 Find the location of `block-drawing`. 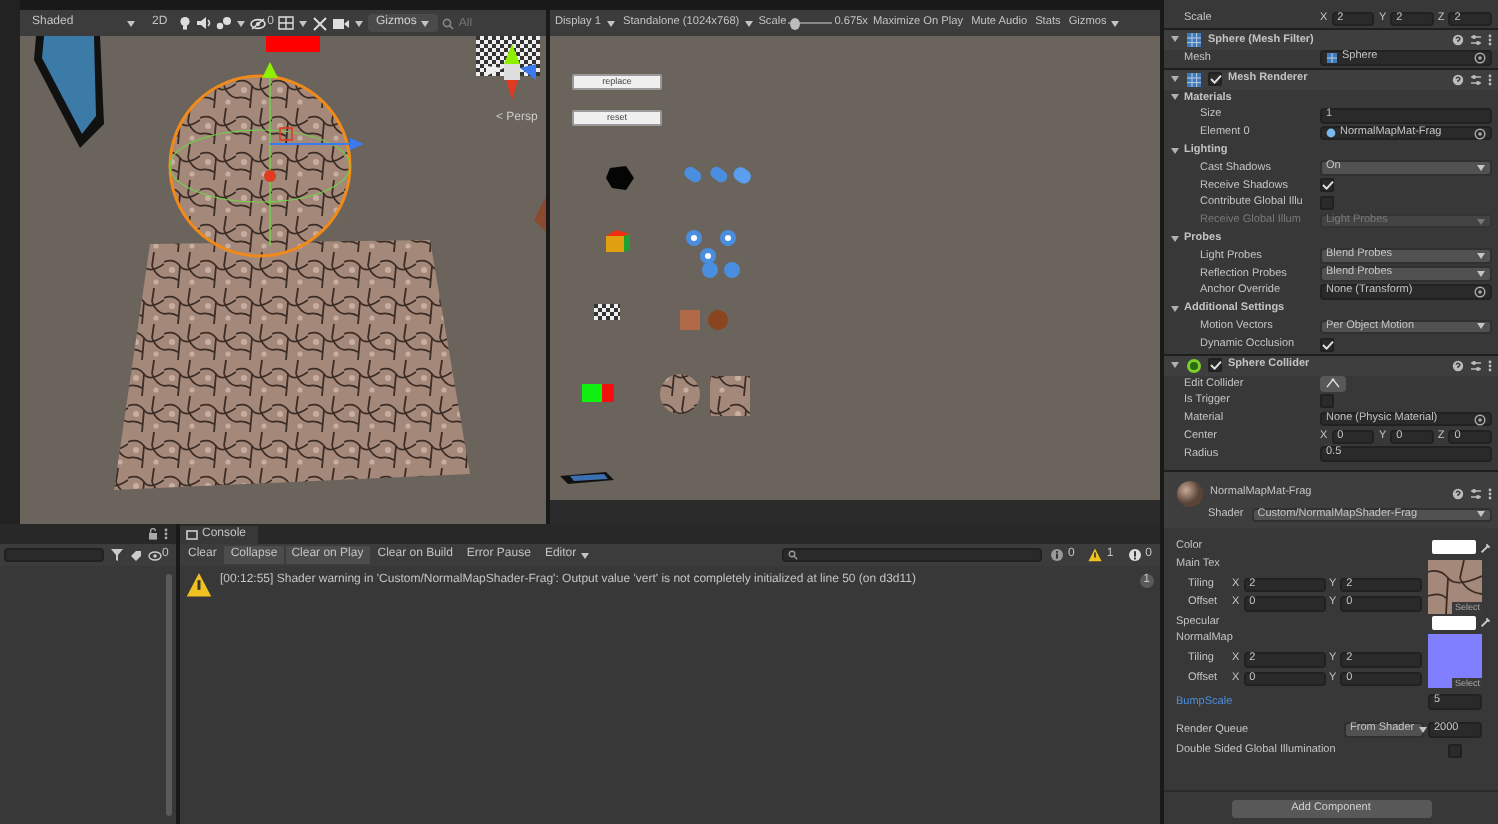

block-drawing is located at coordinates (293, 44).